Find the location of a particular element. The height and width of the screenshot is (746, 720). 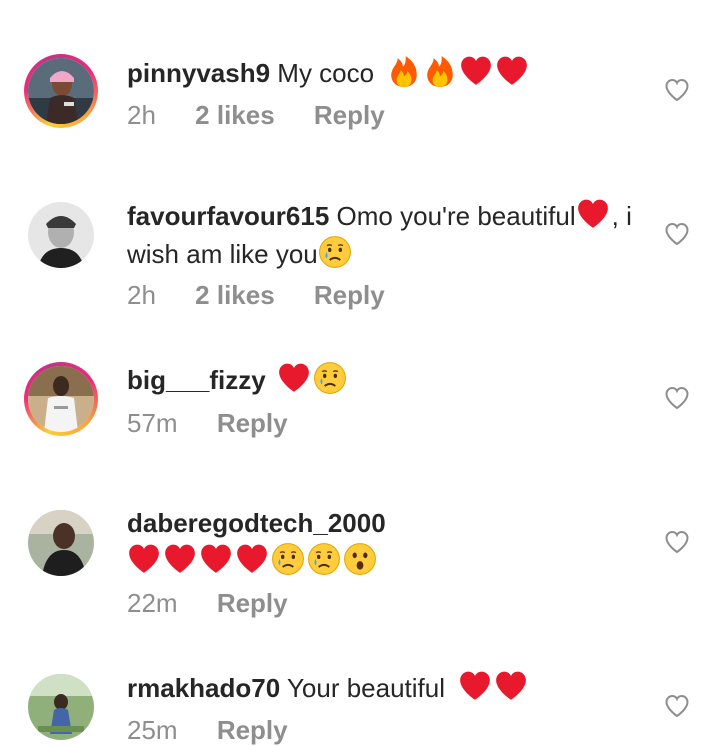

username: big___fizzy is located at coordinates (196, 380).